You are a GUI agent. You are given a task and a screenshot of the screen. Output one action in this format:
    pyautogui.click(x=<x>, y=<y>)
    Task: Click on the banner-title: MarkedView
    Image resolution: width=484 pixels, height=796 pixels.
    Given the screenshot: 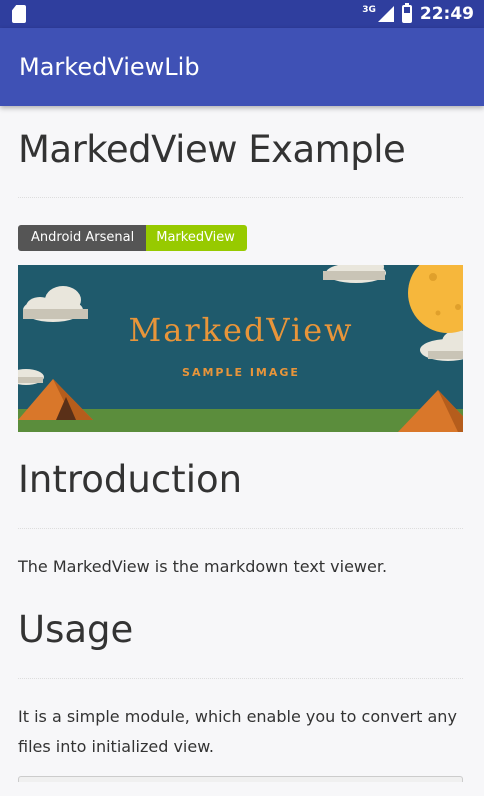 What is the action you would take?
    pyautogui.click(x=240, y=330)
    